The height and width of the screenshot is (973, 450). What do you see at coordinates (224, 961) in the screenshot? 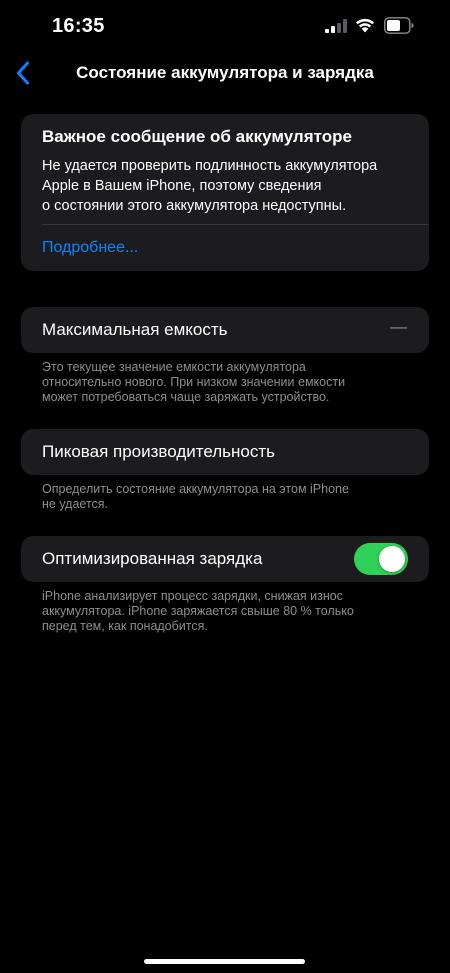
I see `home-indicator` at bounding box center [224, 961].